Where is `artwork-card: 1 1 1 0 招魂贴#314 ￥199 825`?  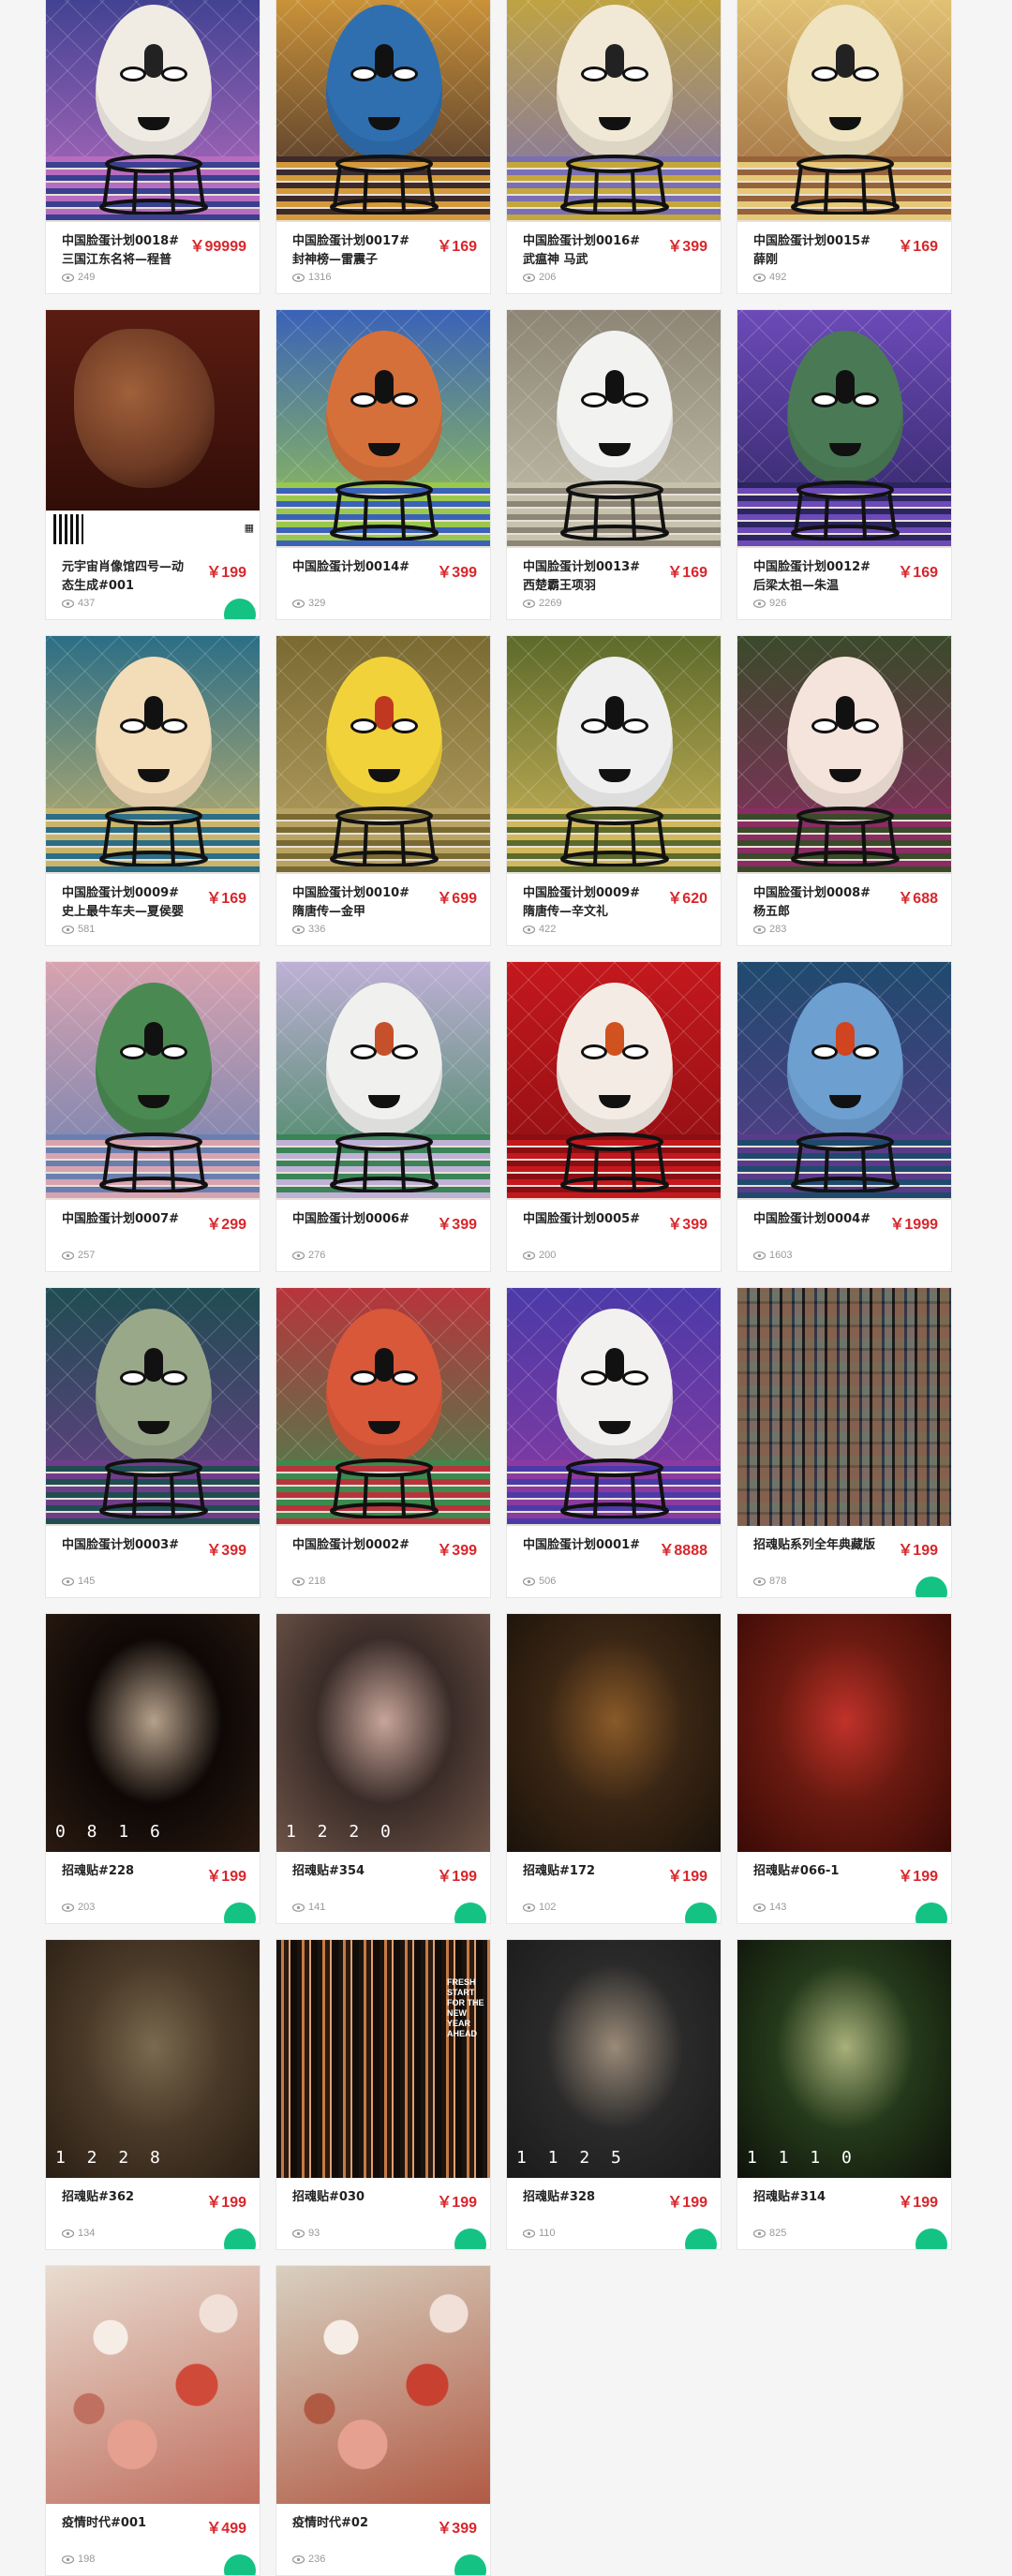
artwork-card: 1 1 1 0 招魂贴#314 ￥199 825 is located at coordinates (844, 2094).